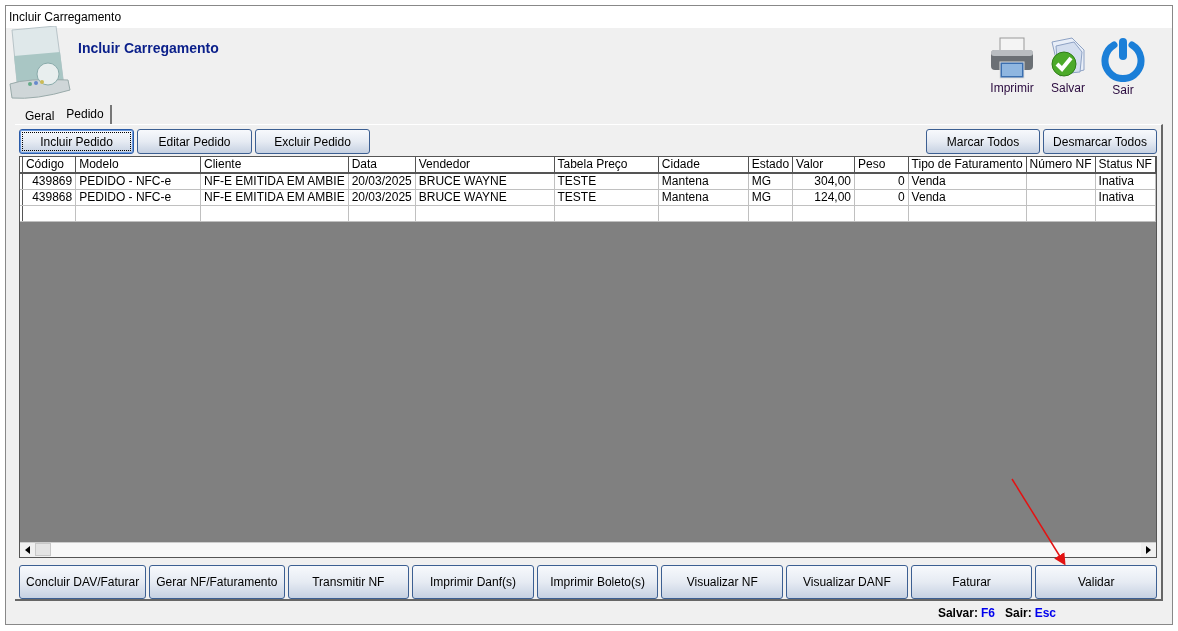 The height and width of the screenshot is (631, 1178). What do you see at coordinates (382, 165) in the screenshot?
I see `column-header: Data` at bounding box center [382, 165].